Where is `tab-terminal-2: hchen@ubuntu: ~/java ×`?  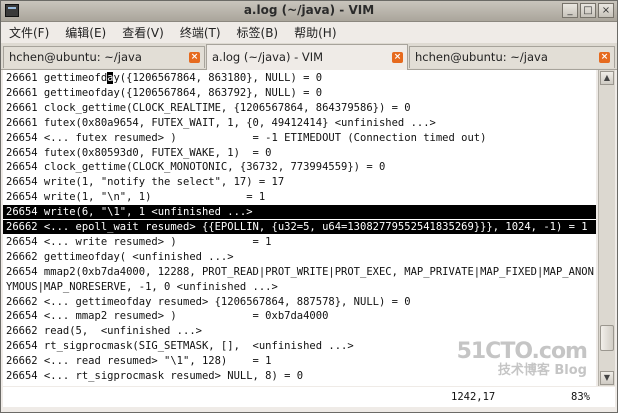 tab-terminal-2: hchen@ubuntu: ~/java × is located at coordinates (512, 57).